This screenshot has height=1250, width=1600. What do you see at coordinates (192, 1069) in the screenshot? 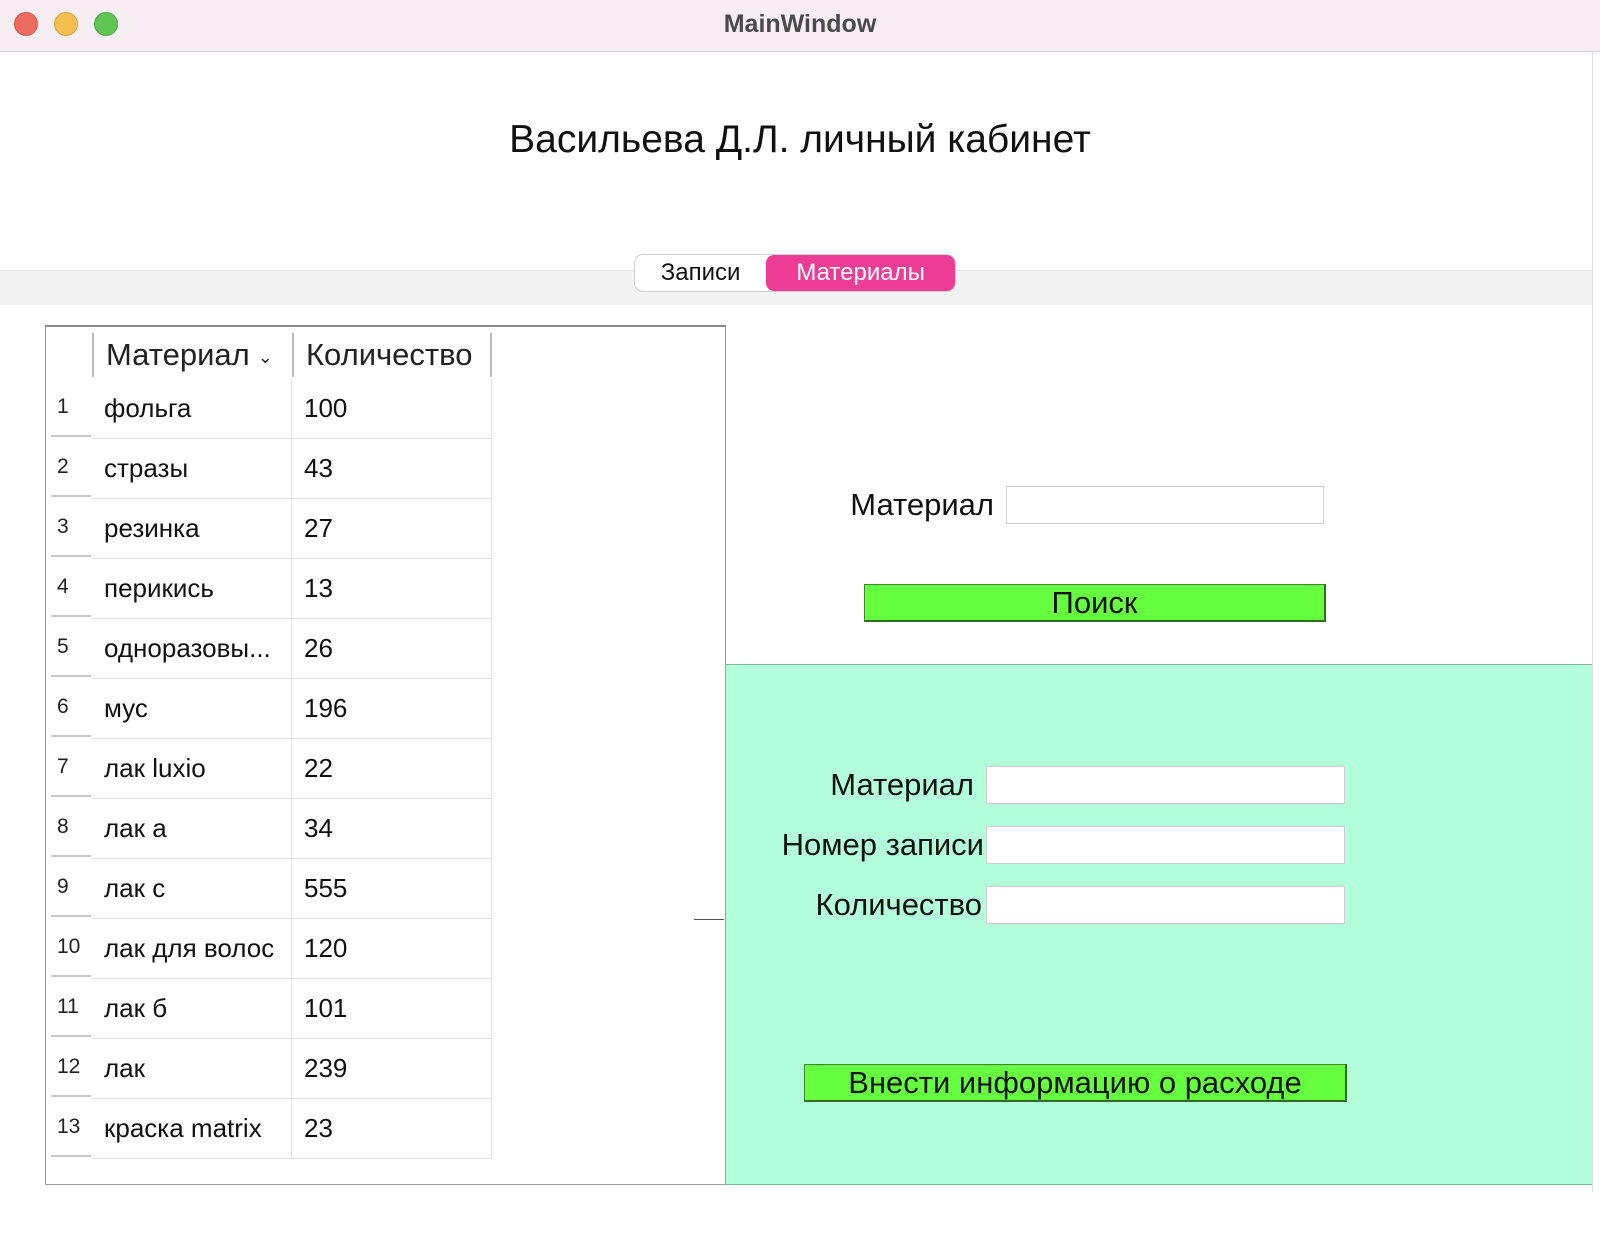
I see `cell-material: лак` at bounding box center [192, 1069].